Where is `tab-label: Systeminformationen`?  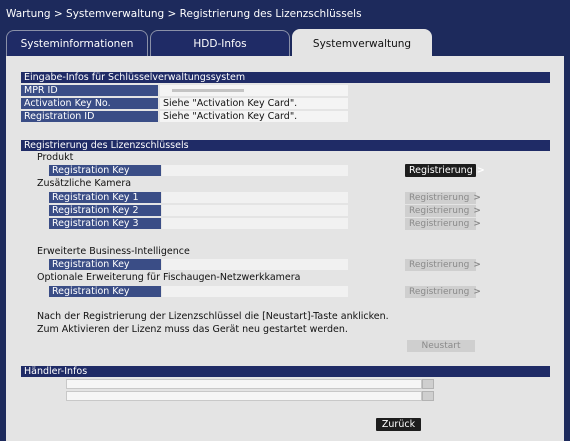
tab-label: Systeminformationen is located at coordinates (77, 43).